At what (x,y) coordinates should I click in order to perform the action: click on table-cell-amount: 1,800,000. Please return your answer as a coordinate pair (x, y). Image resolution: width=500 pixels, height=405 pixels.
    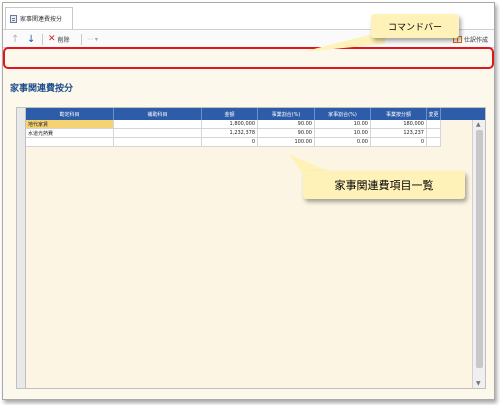
    Looking at the image, I should click on (230, 124).